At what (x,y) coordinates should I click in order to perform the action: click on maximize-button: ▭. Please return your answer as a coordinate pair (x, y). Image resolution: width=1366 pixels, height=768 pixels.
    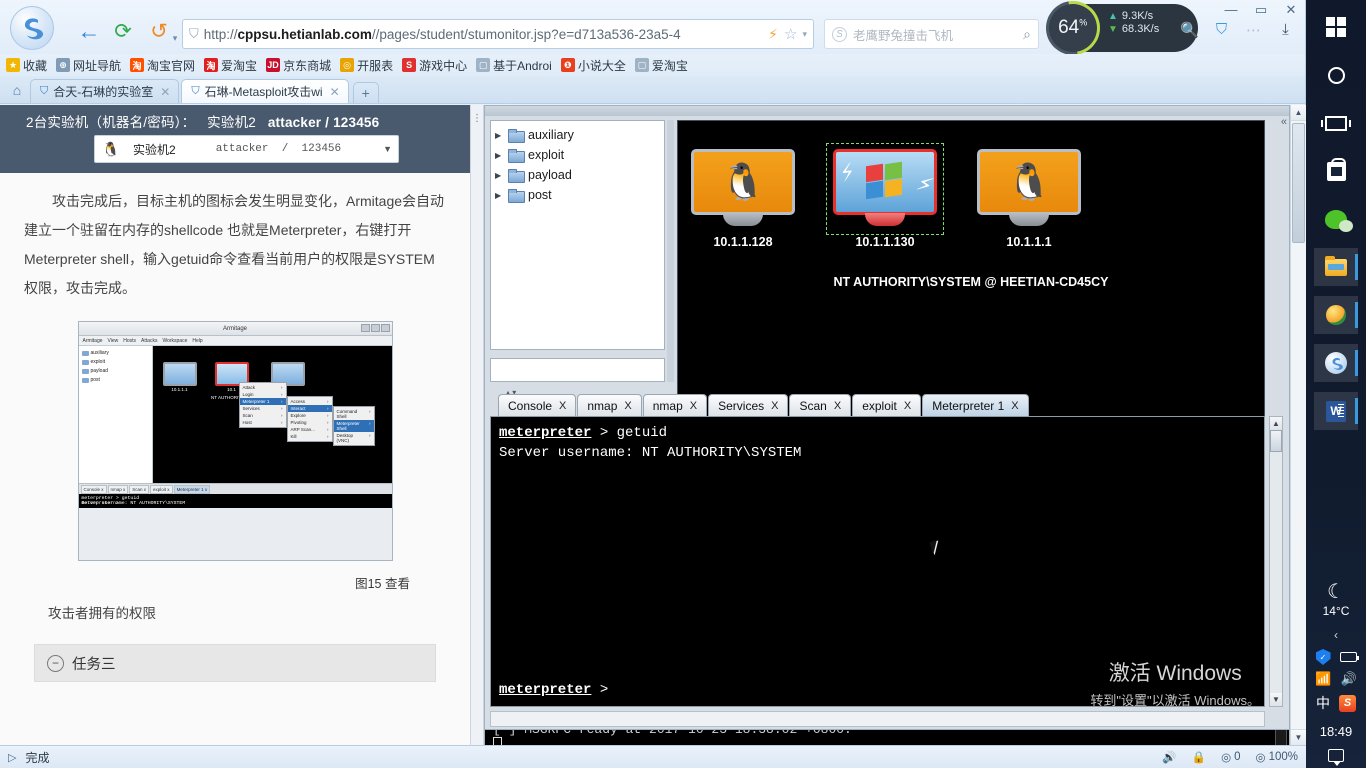
    Looking at the image, I should click on (1261, 10).